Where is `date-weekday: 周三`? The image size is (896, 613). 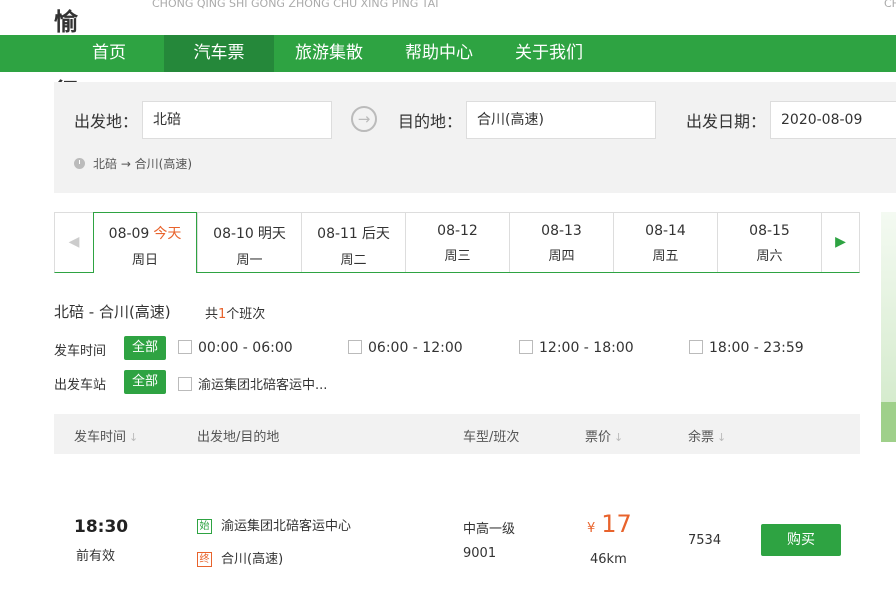 date-weekday: 周三 is located at coordinates (457, 256).